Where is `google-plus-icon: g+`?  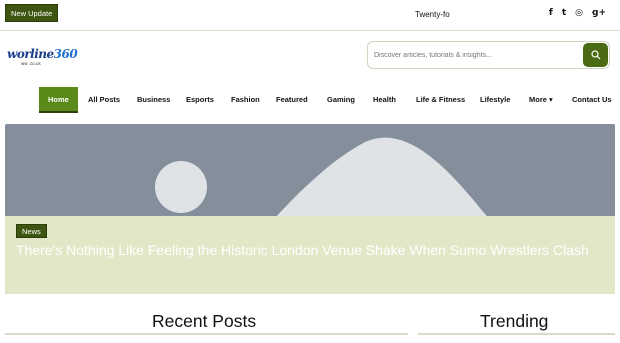 google-plus-icon: g+ is located at coordinates (599, 13).